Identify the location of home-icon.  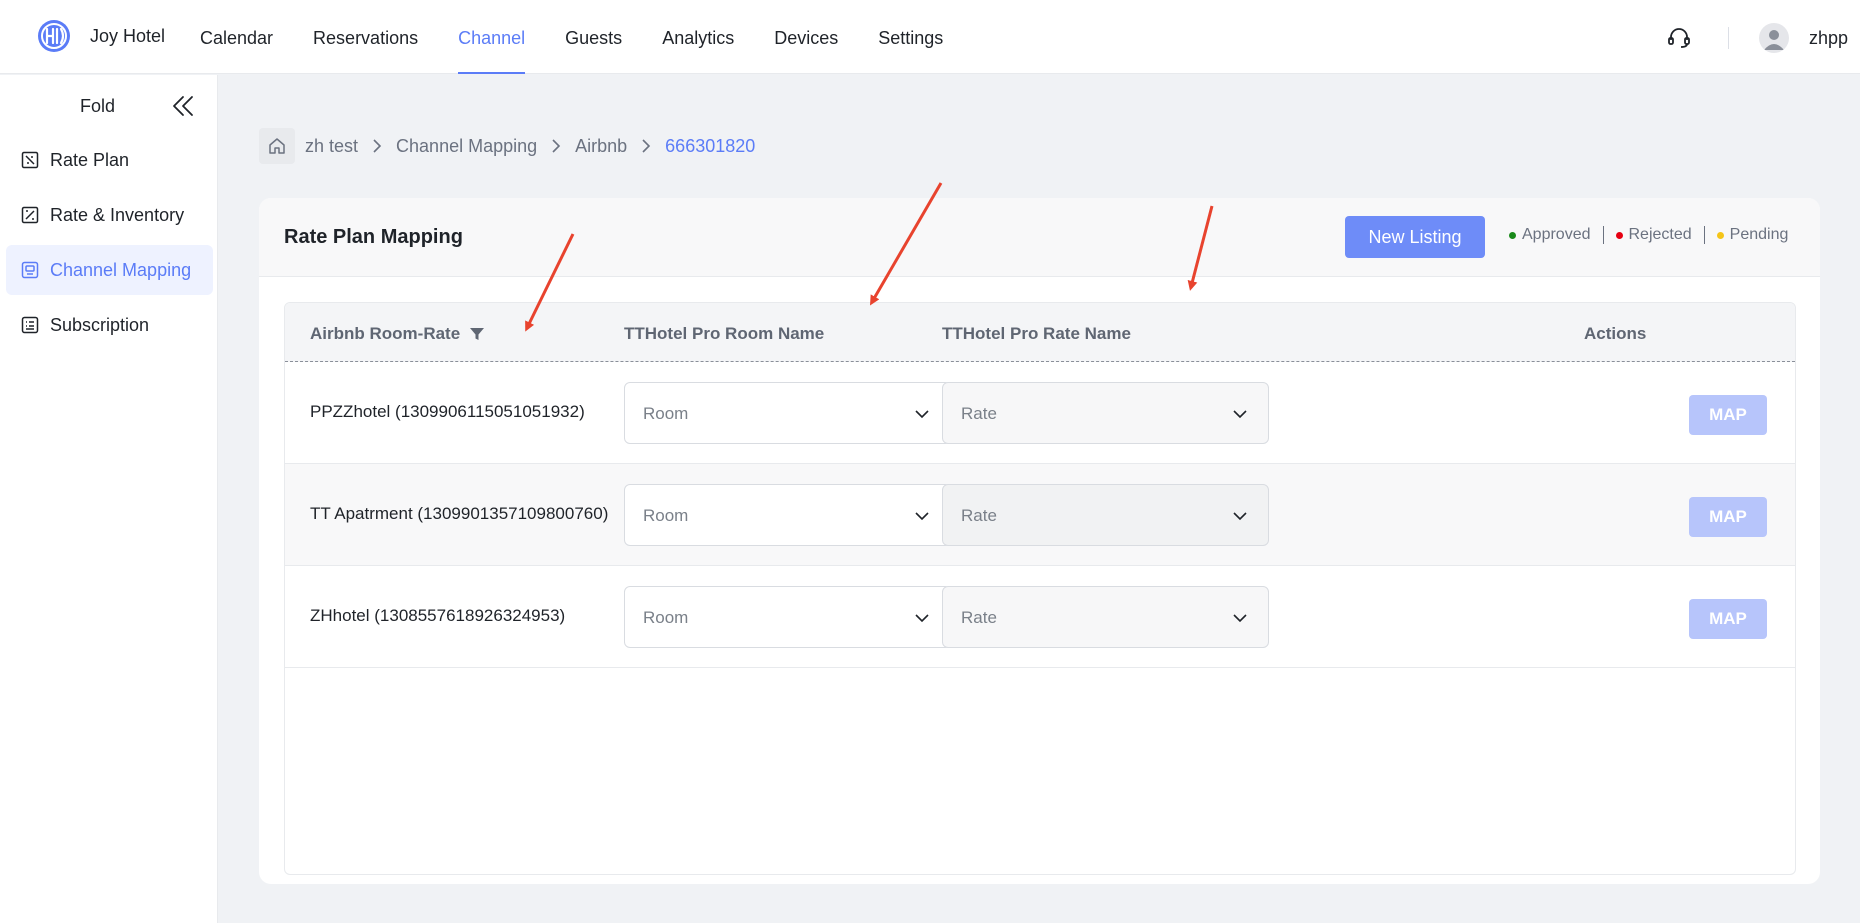
(277, 146).